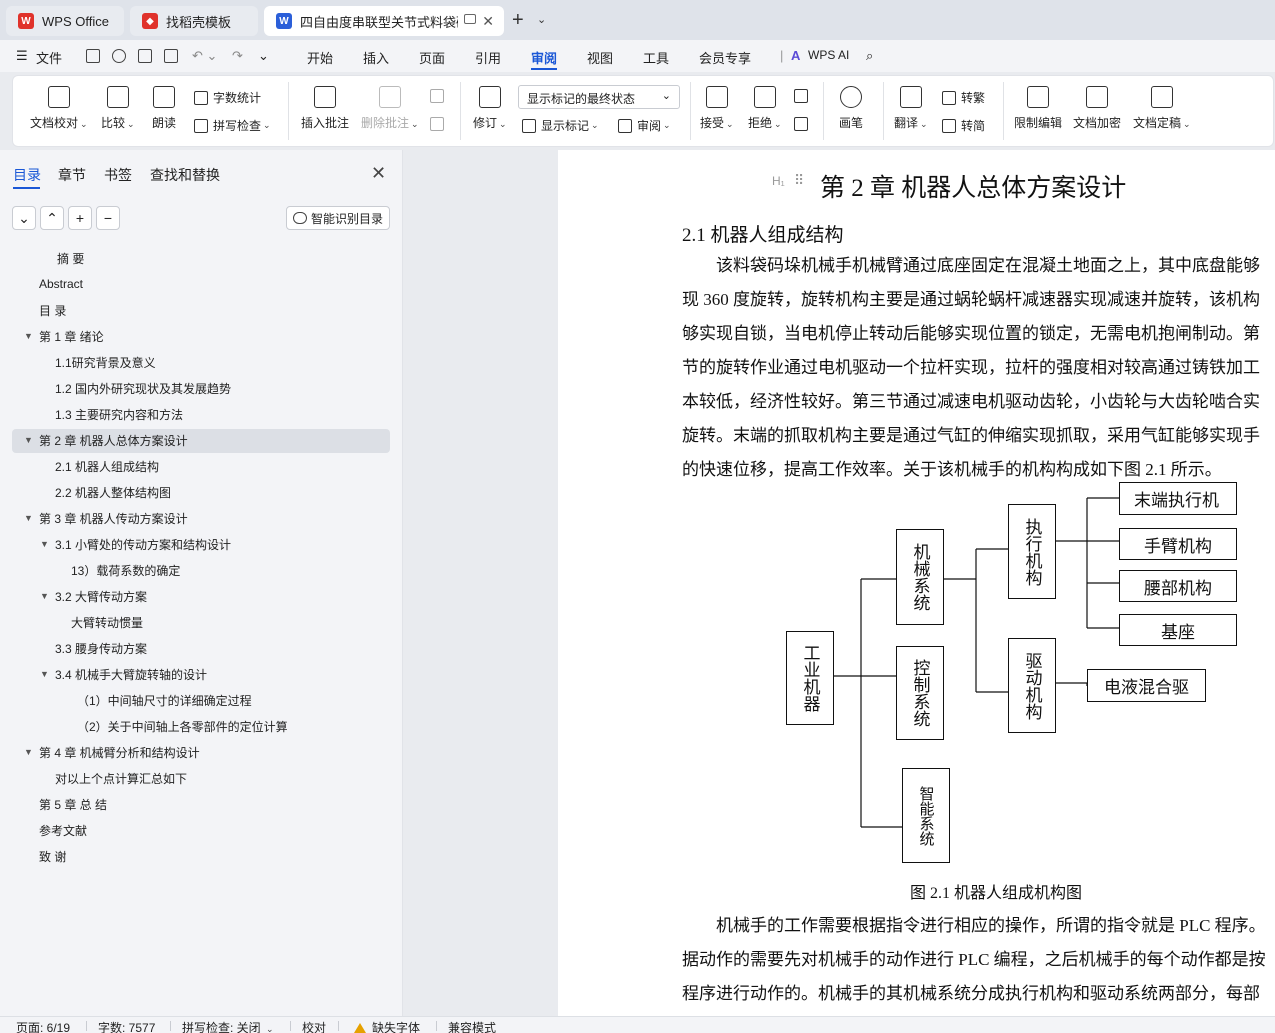 The height and width of the screenshot is (1033, 1275). I want to click on redo-icon: ↷, so click(237, 56).